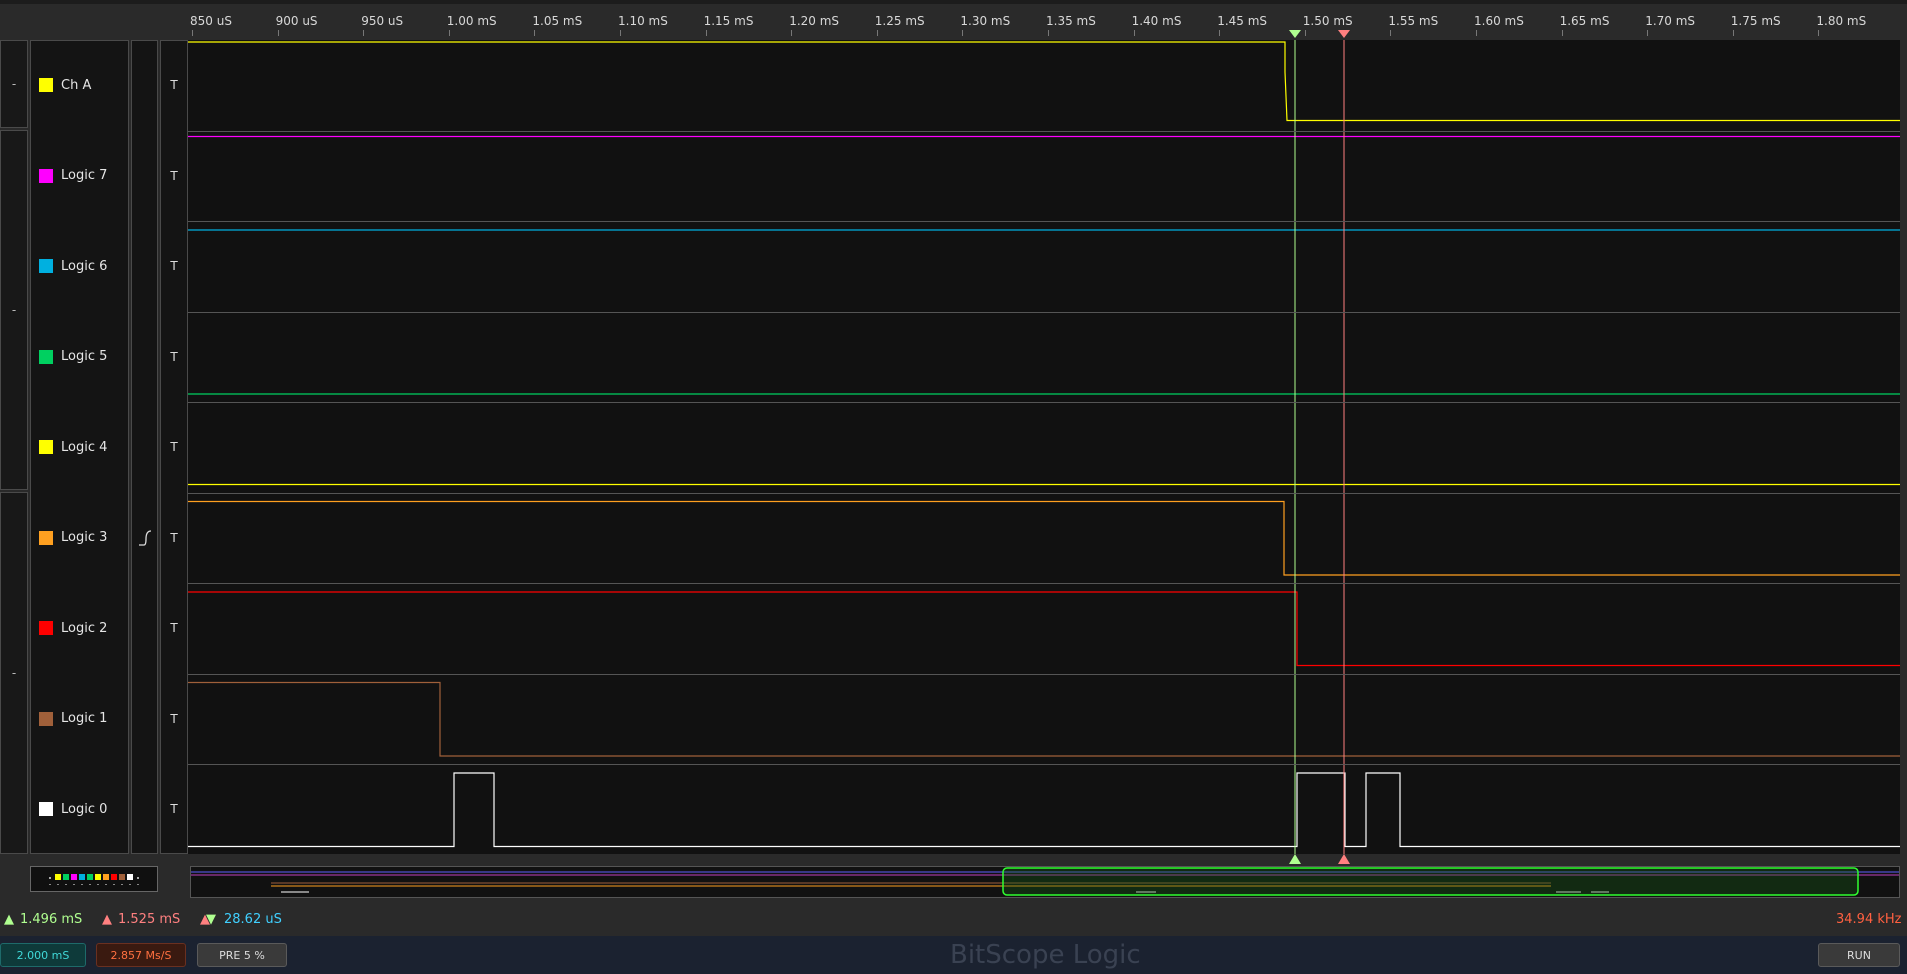 The image size is (1907, 974). Describe the element at coordinates (149, 919) in the screenshot. I see `cursor-b-time: 1.525 mS` at that location.